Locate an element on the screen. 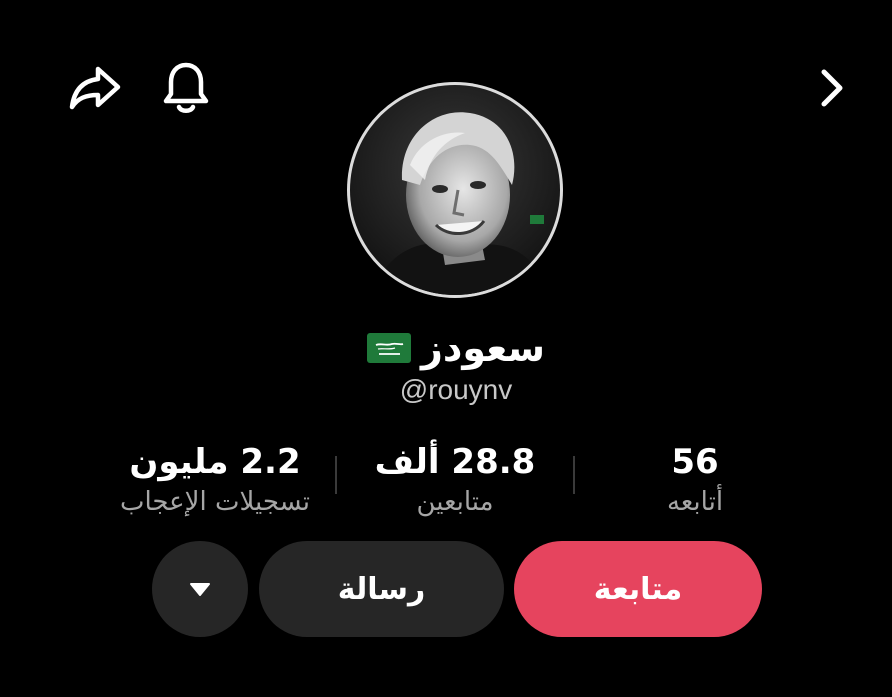 The image size is (892, 697). message-button: رسالة is located at coordinates (381, 589).